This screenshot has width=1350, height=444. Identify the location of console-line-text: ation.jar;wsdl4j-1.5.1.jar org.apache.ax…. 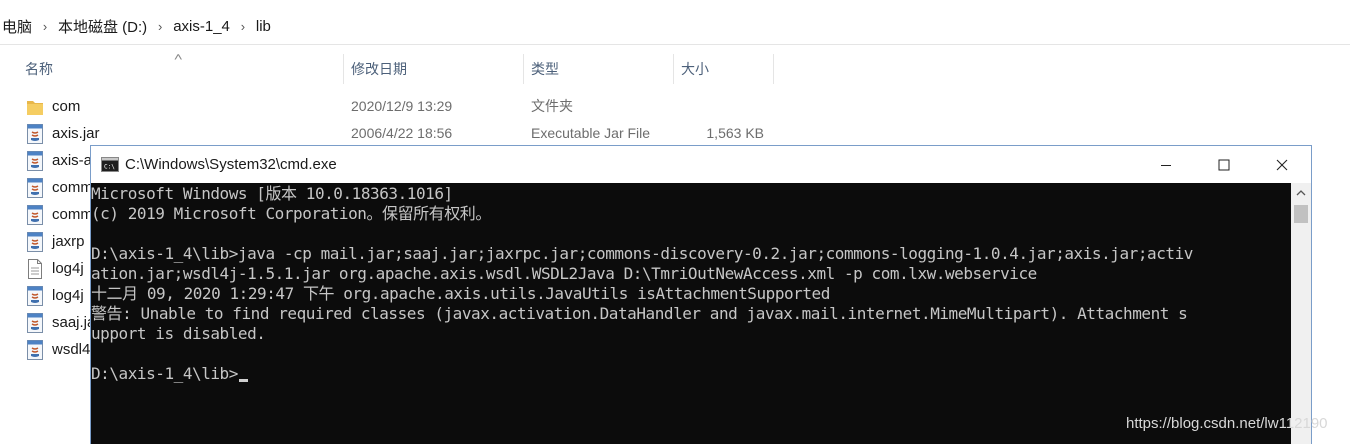
(564, 273).